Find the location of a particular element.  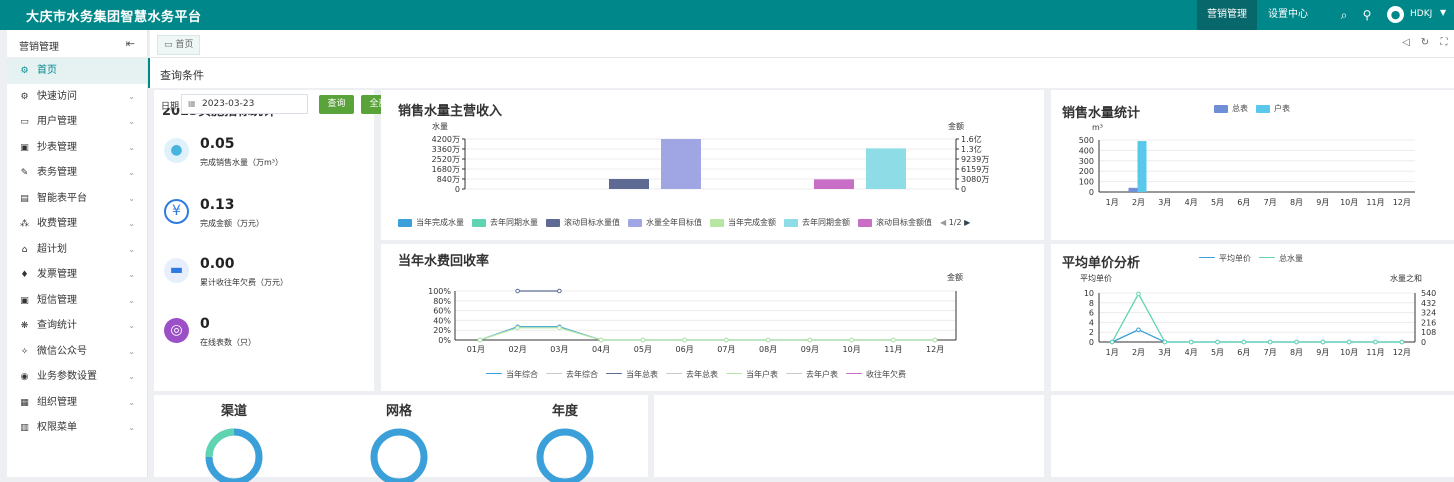

sidebar-item-label: 短信管理 is located at coordinates (57, 300).